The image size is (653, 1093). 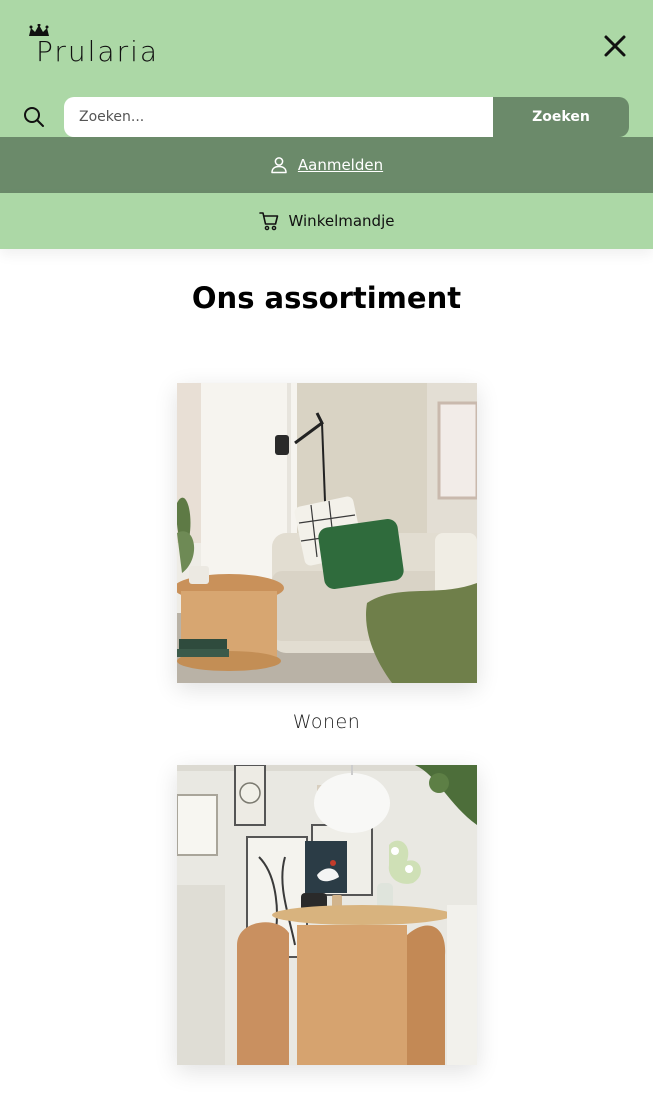 I want to click on category-label: Wonen, so click(x=326, y=722).